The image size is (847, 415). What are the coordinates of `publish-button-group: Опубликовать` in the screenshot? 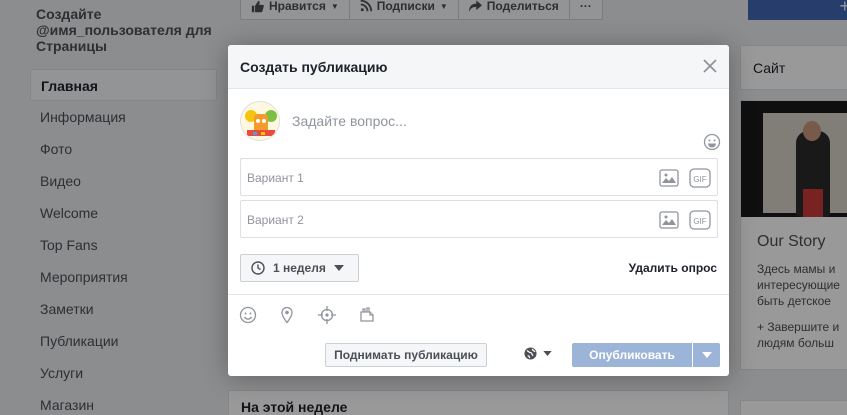 It's located at (646, 355).